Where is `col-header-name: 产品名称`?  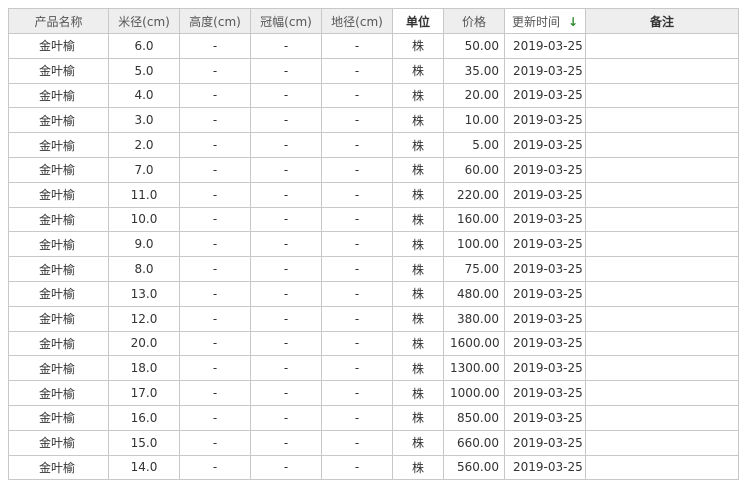 col-header-name: 产品名称 is located at coordinates (58, 21).